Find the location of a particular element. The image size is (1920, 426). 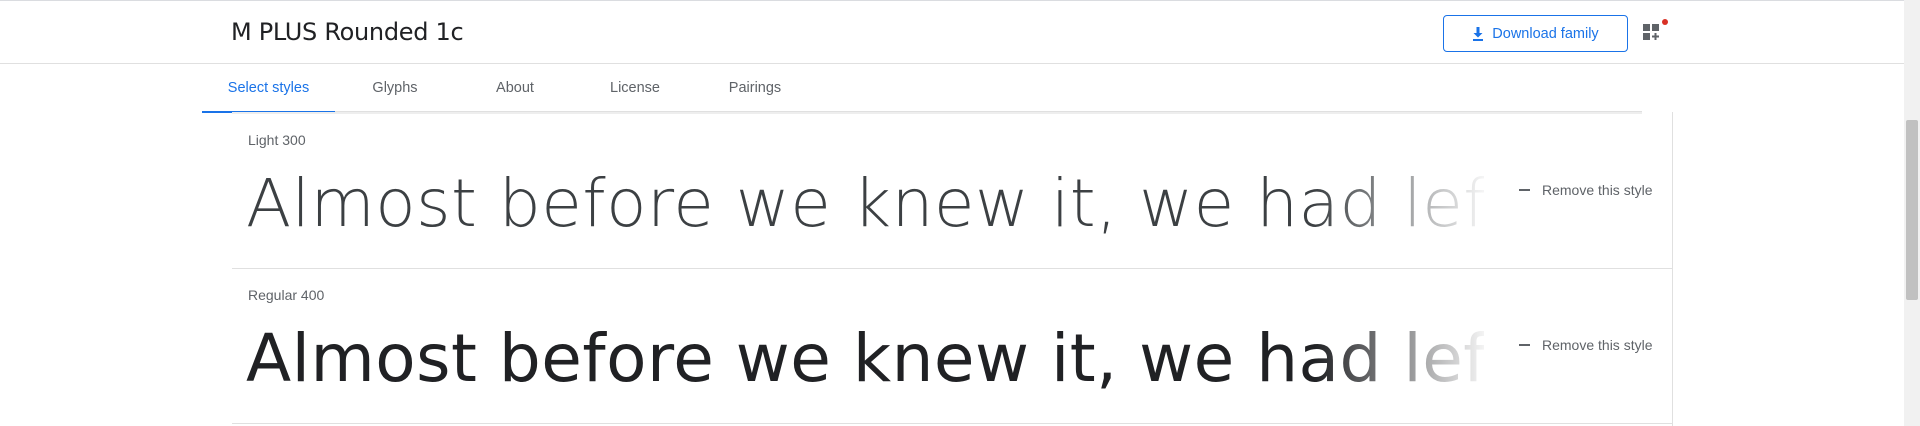

tab-select-styles: Select styles is located at coordinates (268, 88).